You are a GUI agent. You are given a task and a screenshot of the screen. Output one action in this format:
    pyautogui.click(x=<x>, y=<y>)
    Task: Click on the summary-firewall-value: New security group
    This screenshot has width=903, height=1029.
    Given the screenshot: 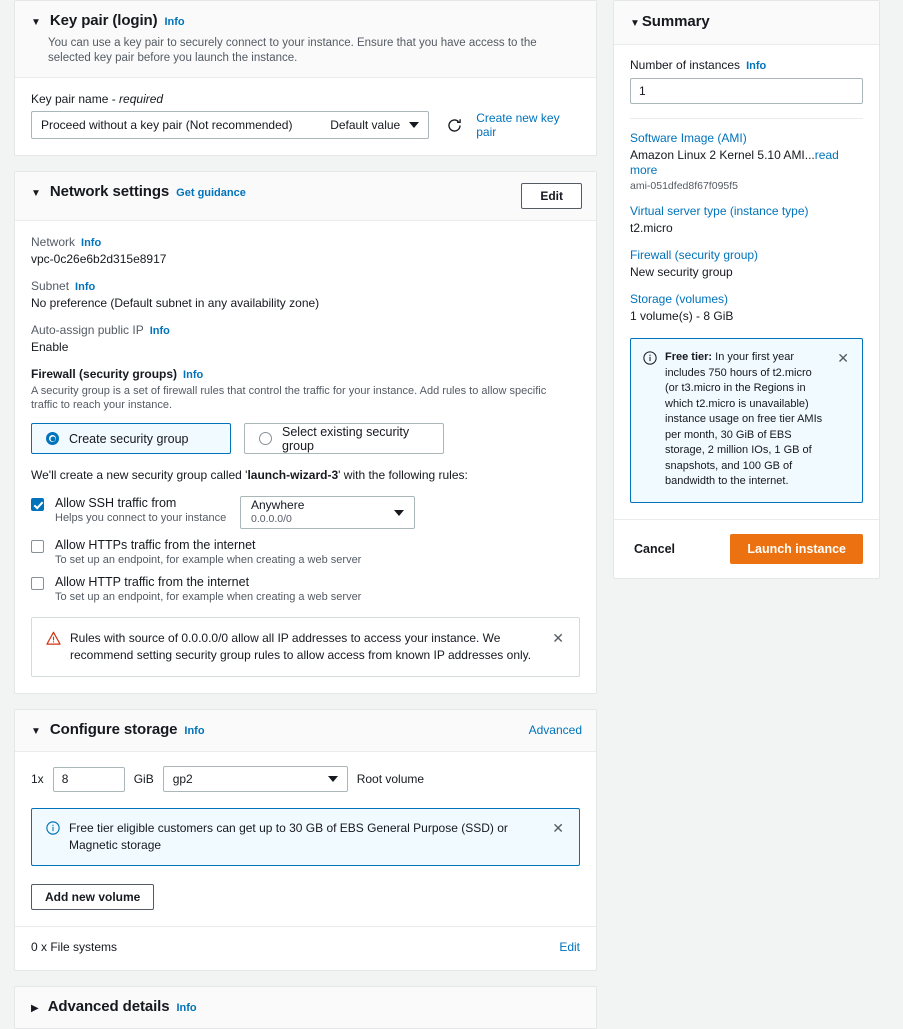 What is the action you would take?
    pyautogui.click(x=681, y=272)
    